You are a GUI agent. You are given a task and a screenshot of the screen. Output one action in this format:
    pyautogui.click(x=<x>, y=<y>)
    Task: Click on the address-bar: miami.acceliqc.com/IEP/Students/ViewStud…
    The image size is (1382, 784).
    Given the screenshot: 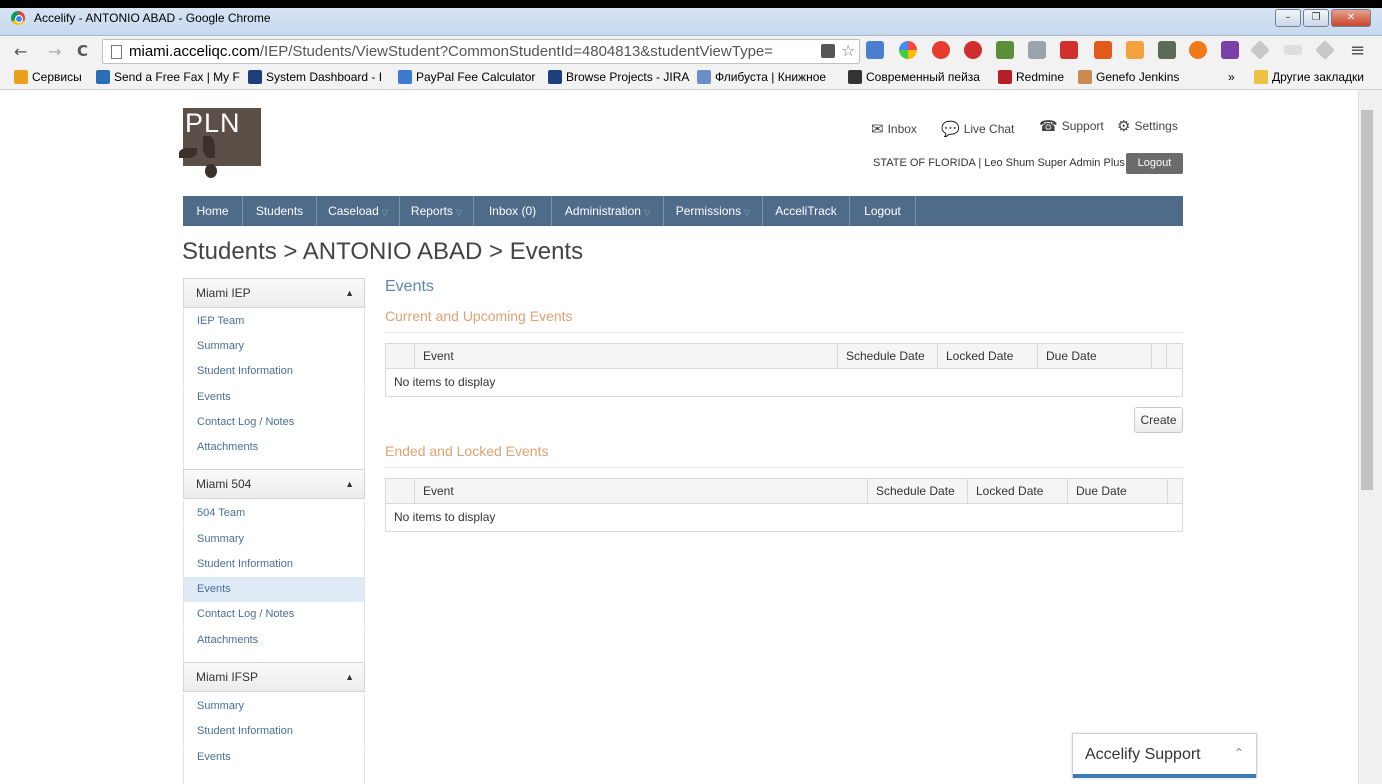 What is the action you would take?
    pyautogui.click(x=481, y=51)
    